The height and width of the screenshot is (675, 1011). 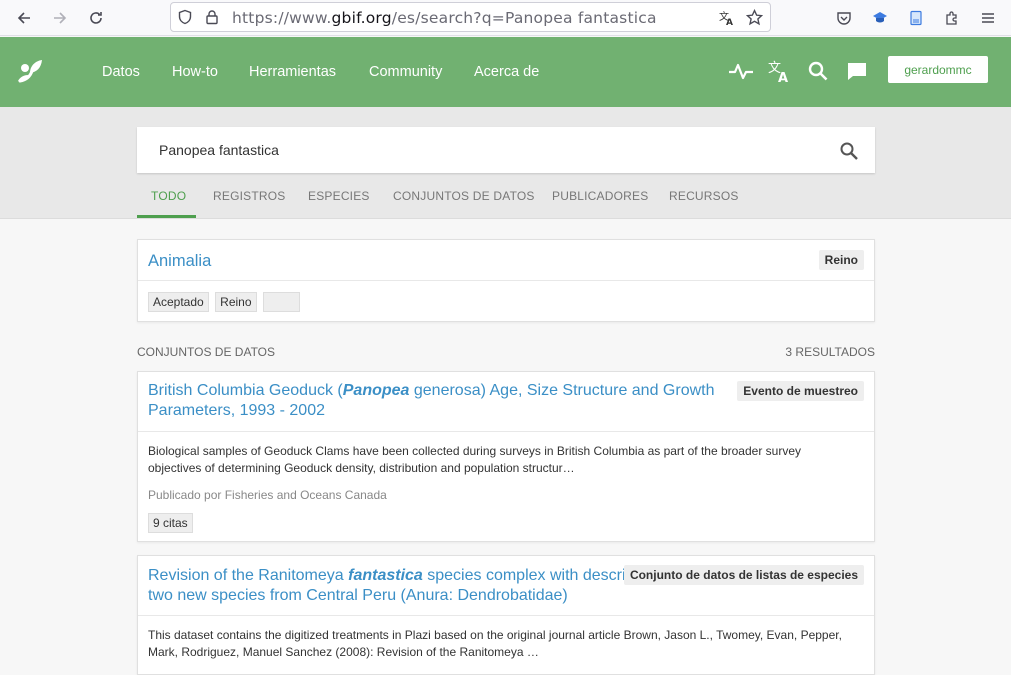 I want to click on shield-icon, so click(x=185, y=19).